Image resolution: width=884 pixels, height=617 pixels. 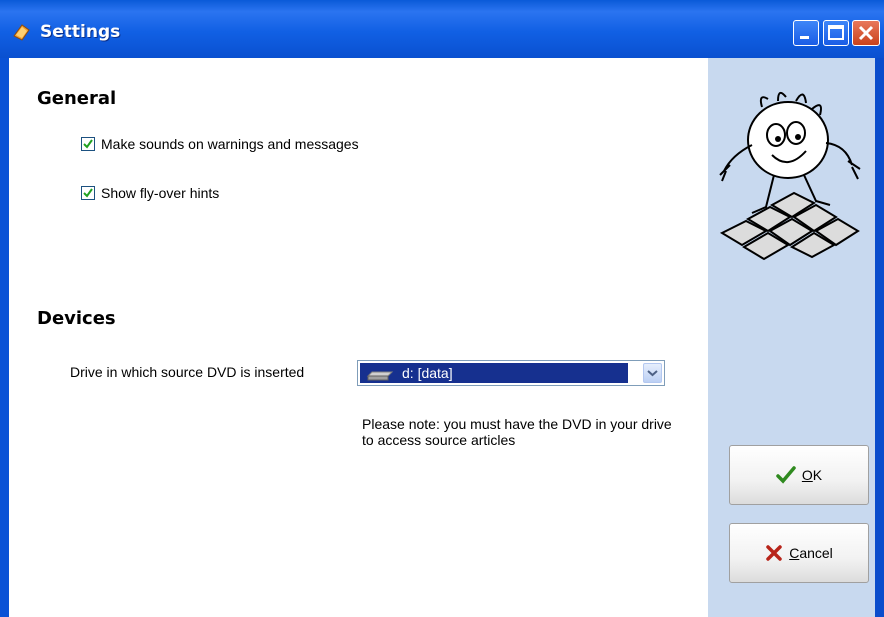 What do you see at coordinates (774, 553) in the screenshot?
I see `x-icon` at bounding box center [774, 553].